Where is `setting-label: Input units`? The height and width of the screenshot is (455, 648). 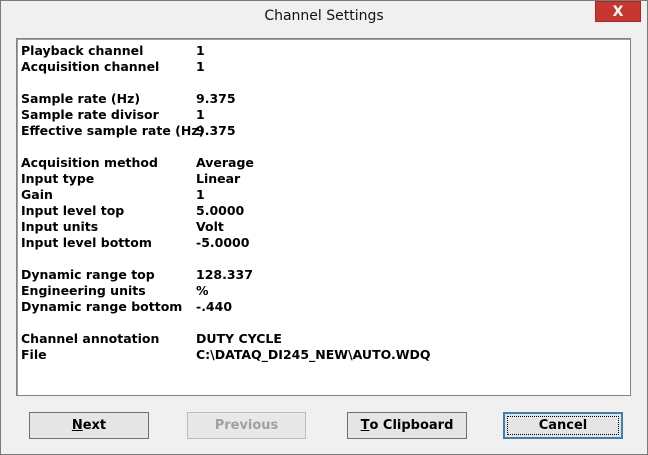 setting-label: Input units is located at coordinates (60, 226).